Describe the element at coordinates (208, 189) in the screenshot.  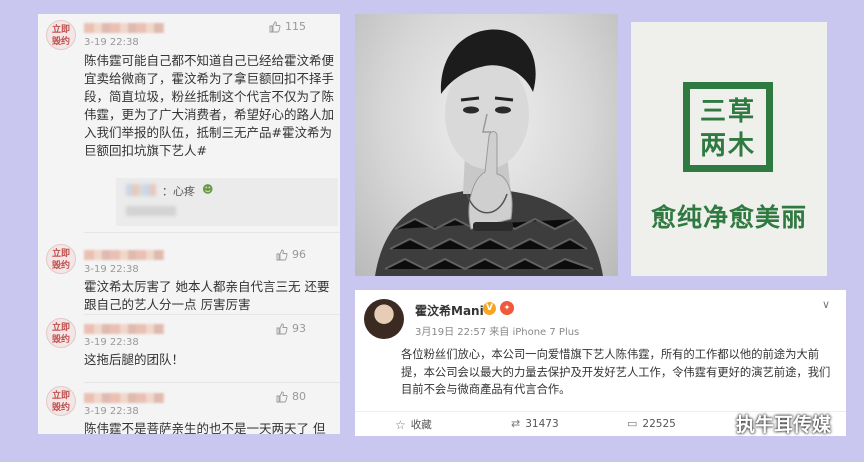
I see `emoji-icon: ☻` at that location.